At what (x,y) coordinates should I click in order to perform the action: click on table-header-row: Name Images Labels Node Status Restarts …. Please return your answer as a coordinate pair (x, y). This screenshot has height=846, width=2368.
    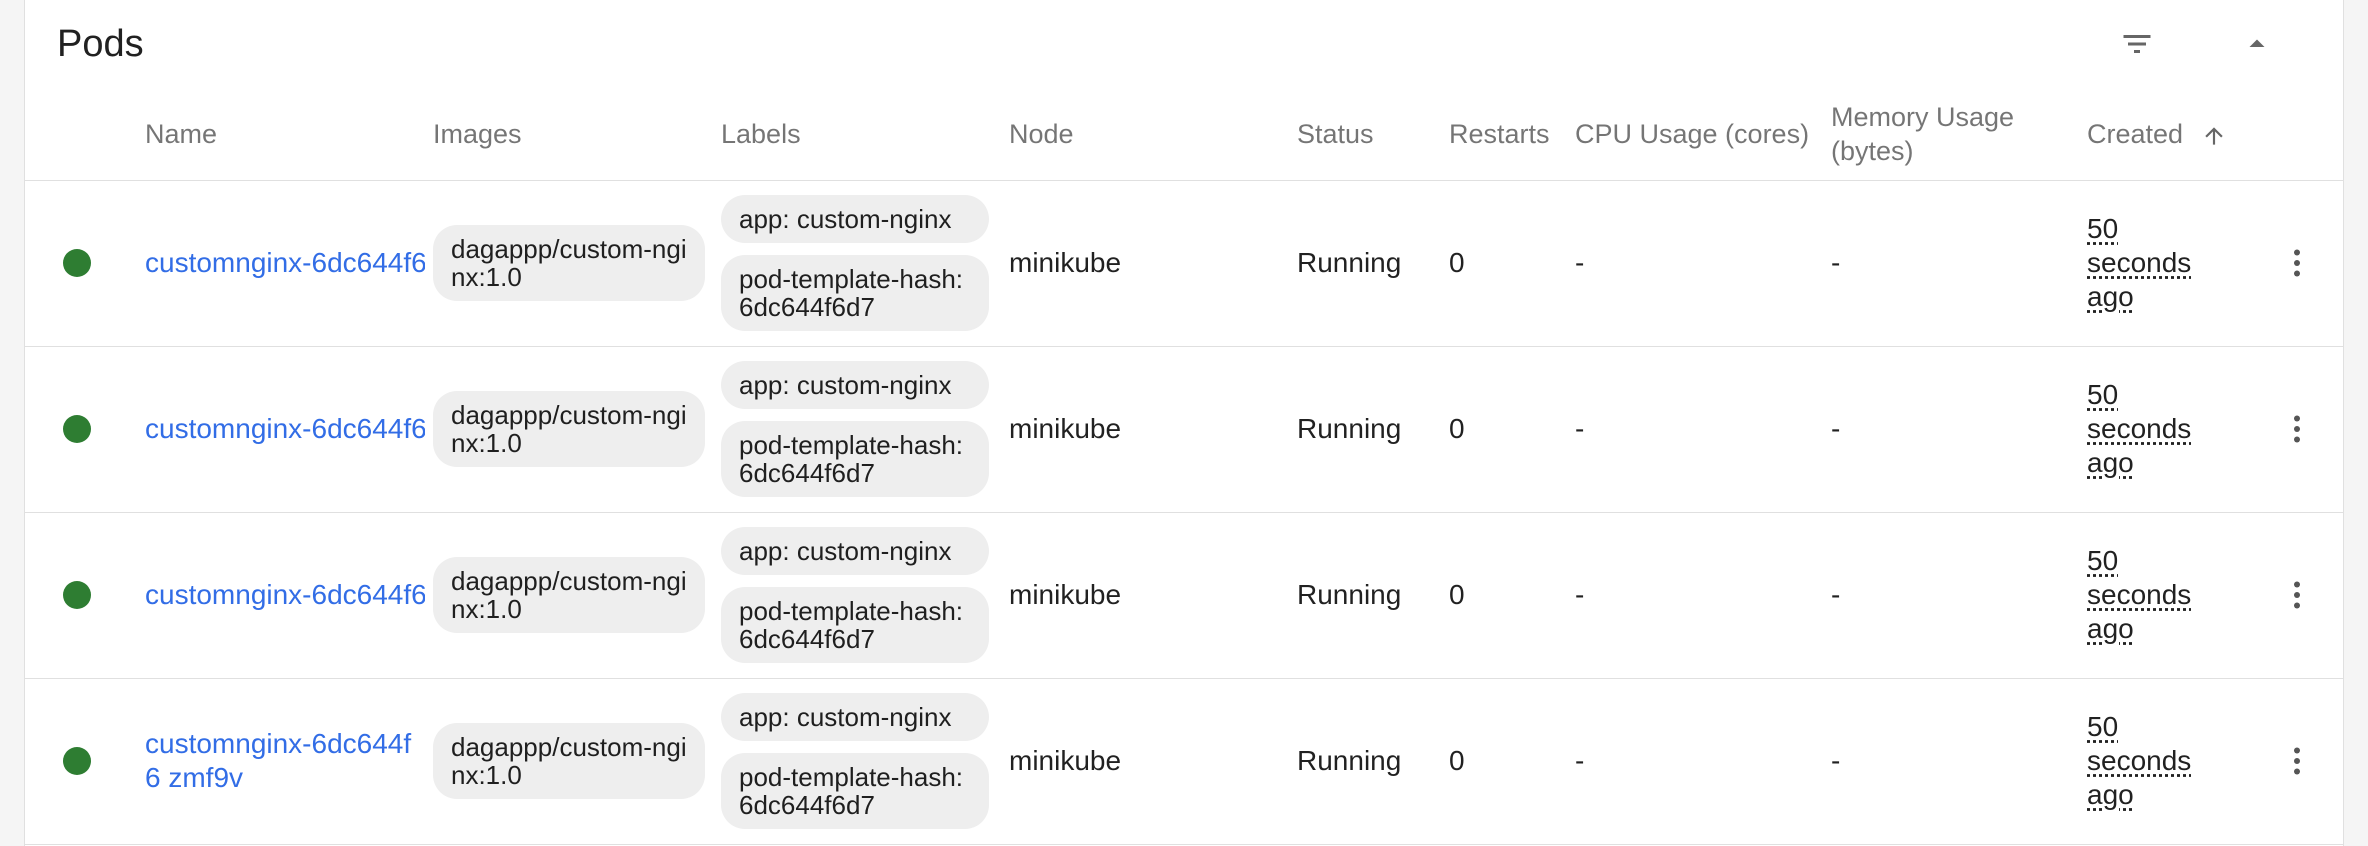
    Looking at the image, I should click on (1184, 134).